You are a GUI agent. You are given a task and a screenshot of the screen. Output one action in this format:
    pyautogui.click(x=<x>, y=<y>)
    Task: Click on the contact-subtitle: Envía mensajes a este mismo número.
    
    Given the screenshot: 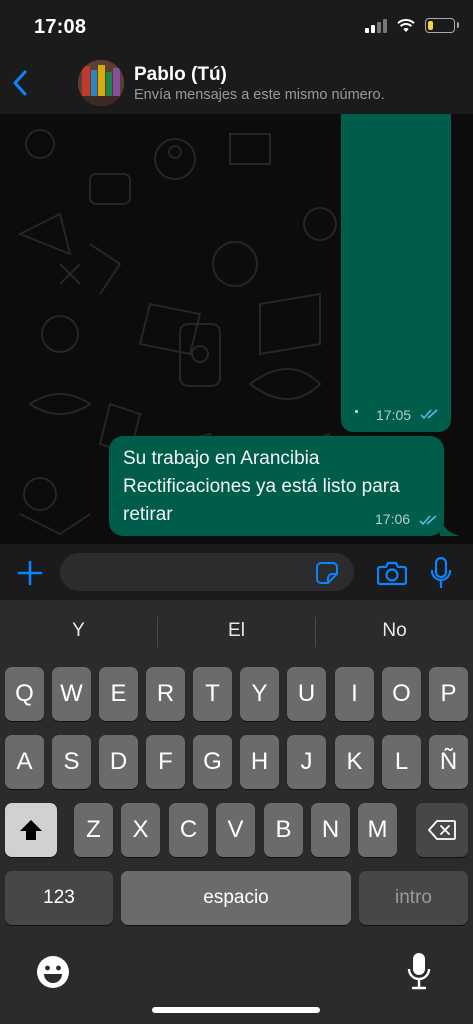 What is the action you would take?
    pyautogui.click(x=259, y=95)
    